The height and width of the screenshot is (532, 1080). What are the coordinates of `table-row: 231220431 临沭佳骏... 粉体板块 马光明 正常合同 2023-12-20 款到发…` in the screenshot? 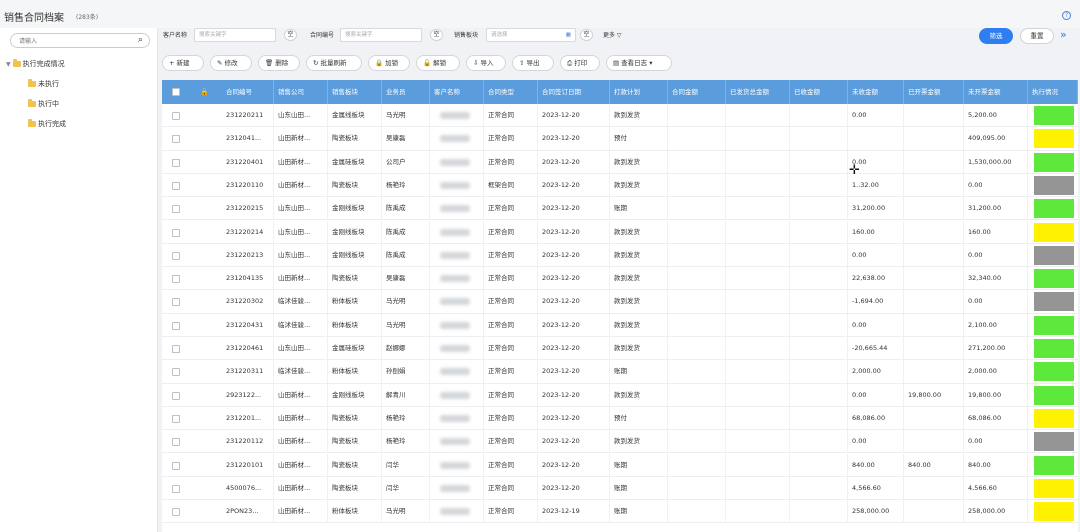 It's located at (620, 325).